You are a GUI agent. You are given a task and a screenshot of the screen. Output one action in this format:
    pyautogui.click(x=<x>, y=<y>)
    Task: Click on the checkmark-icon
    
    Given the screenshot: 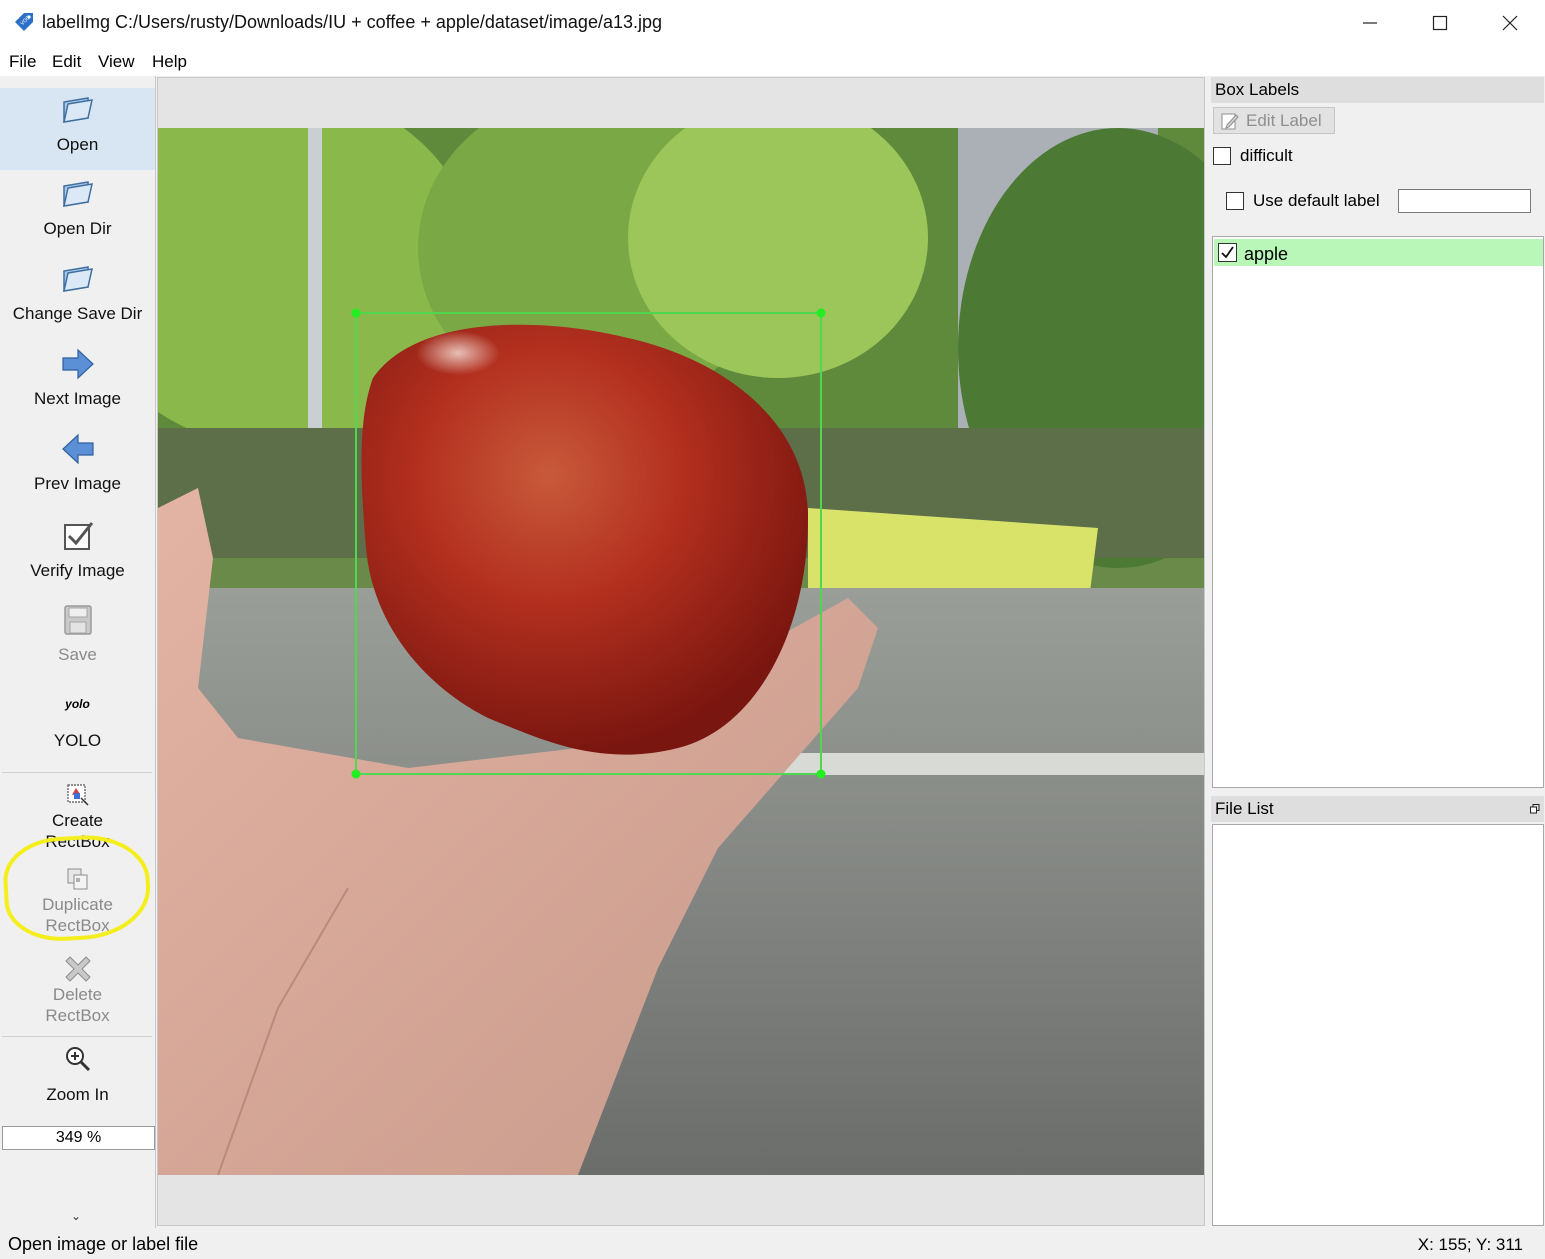 What is the action you would take?
    pyautogui.click(x=1227, y=252)
    